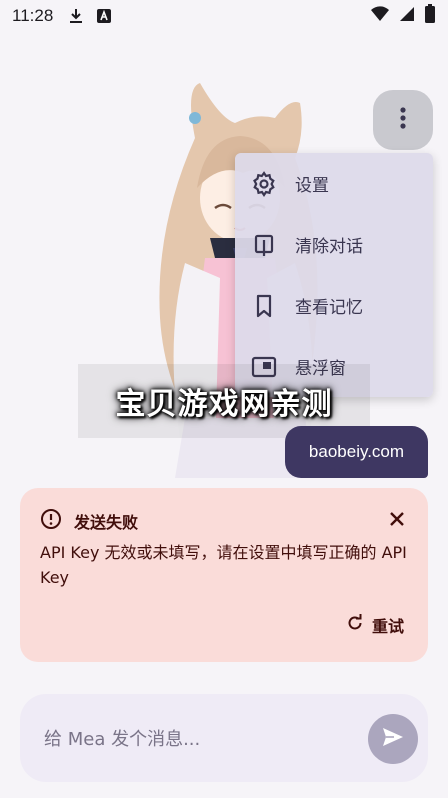 The image size is (448, 798). I want to click on wifi-icon, so click(380, 16).